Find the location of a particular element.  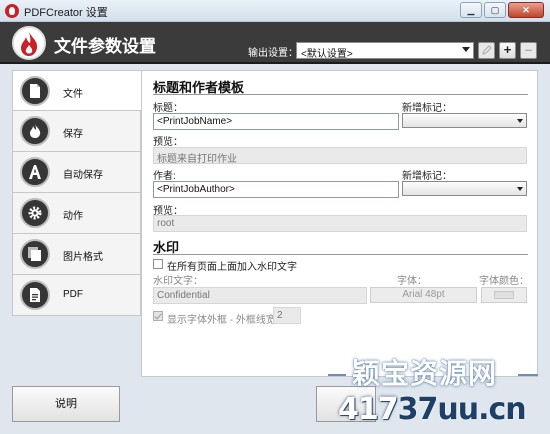

maximize-button: ▢ is located at coordinates (495, 10).